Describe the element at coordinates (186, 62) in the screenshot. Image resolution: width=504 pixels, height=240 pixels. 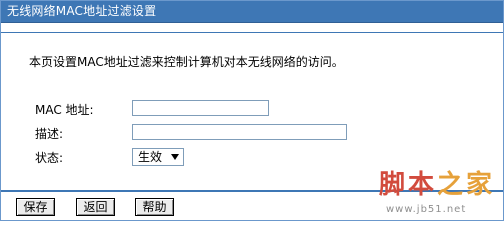
I see `intro-text: 本页设置MAC地址过滤来控制计算机对本无线网络的访问。` at that location.